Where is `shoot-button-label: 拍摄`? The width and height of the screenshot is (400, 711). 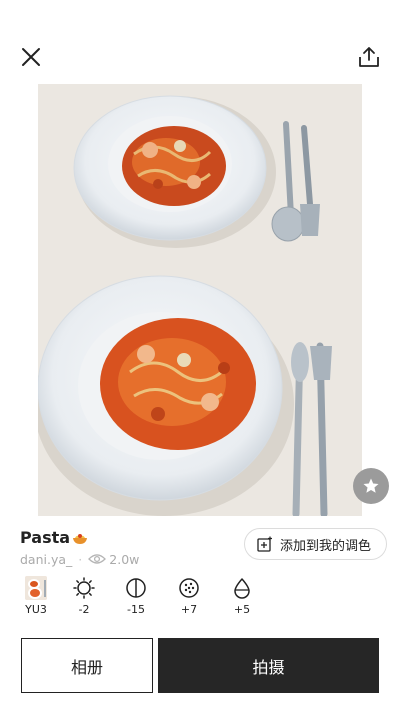
shoot-button-label: 拍摄 is located at coordinates (268, 667).